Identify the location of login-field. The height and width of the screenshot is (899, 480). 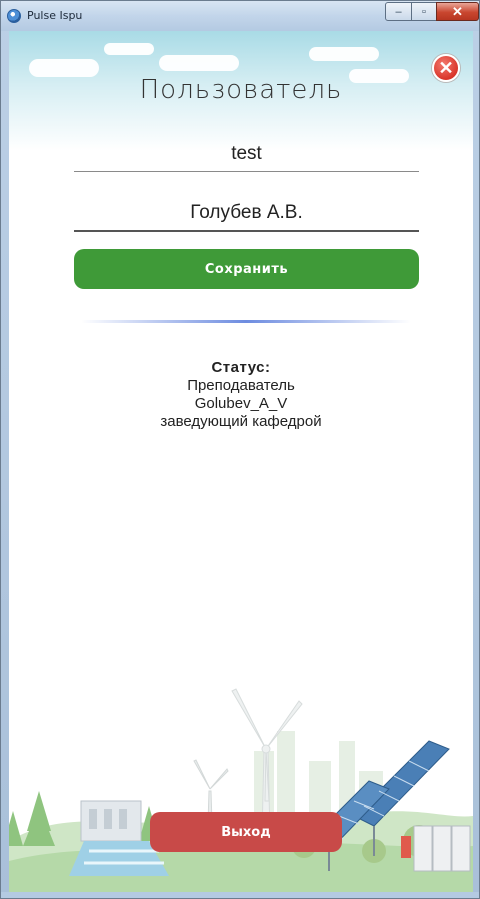
(246, 154).